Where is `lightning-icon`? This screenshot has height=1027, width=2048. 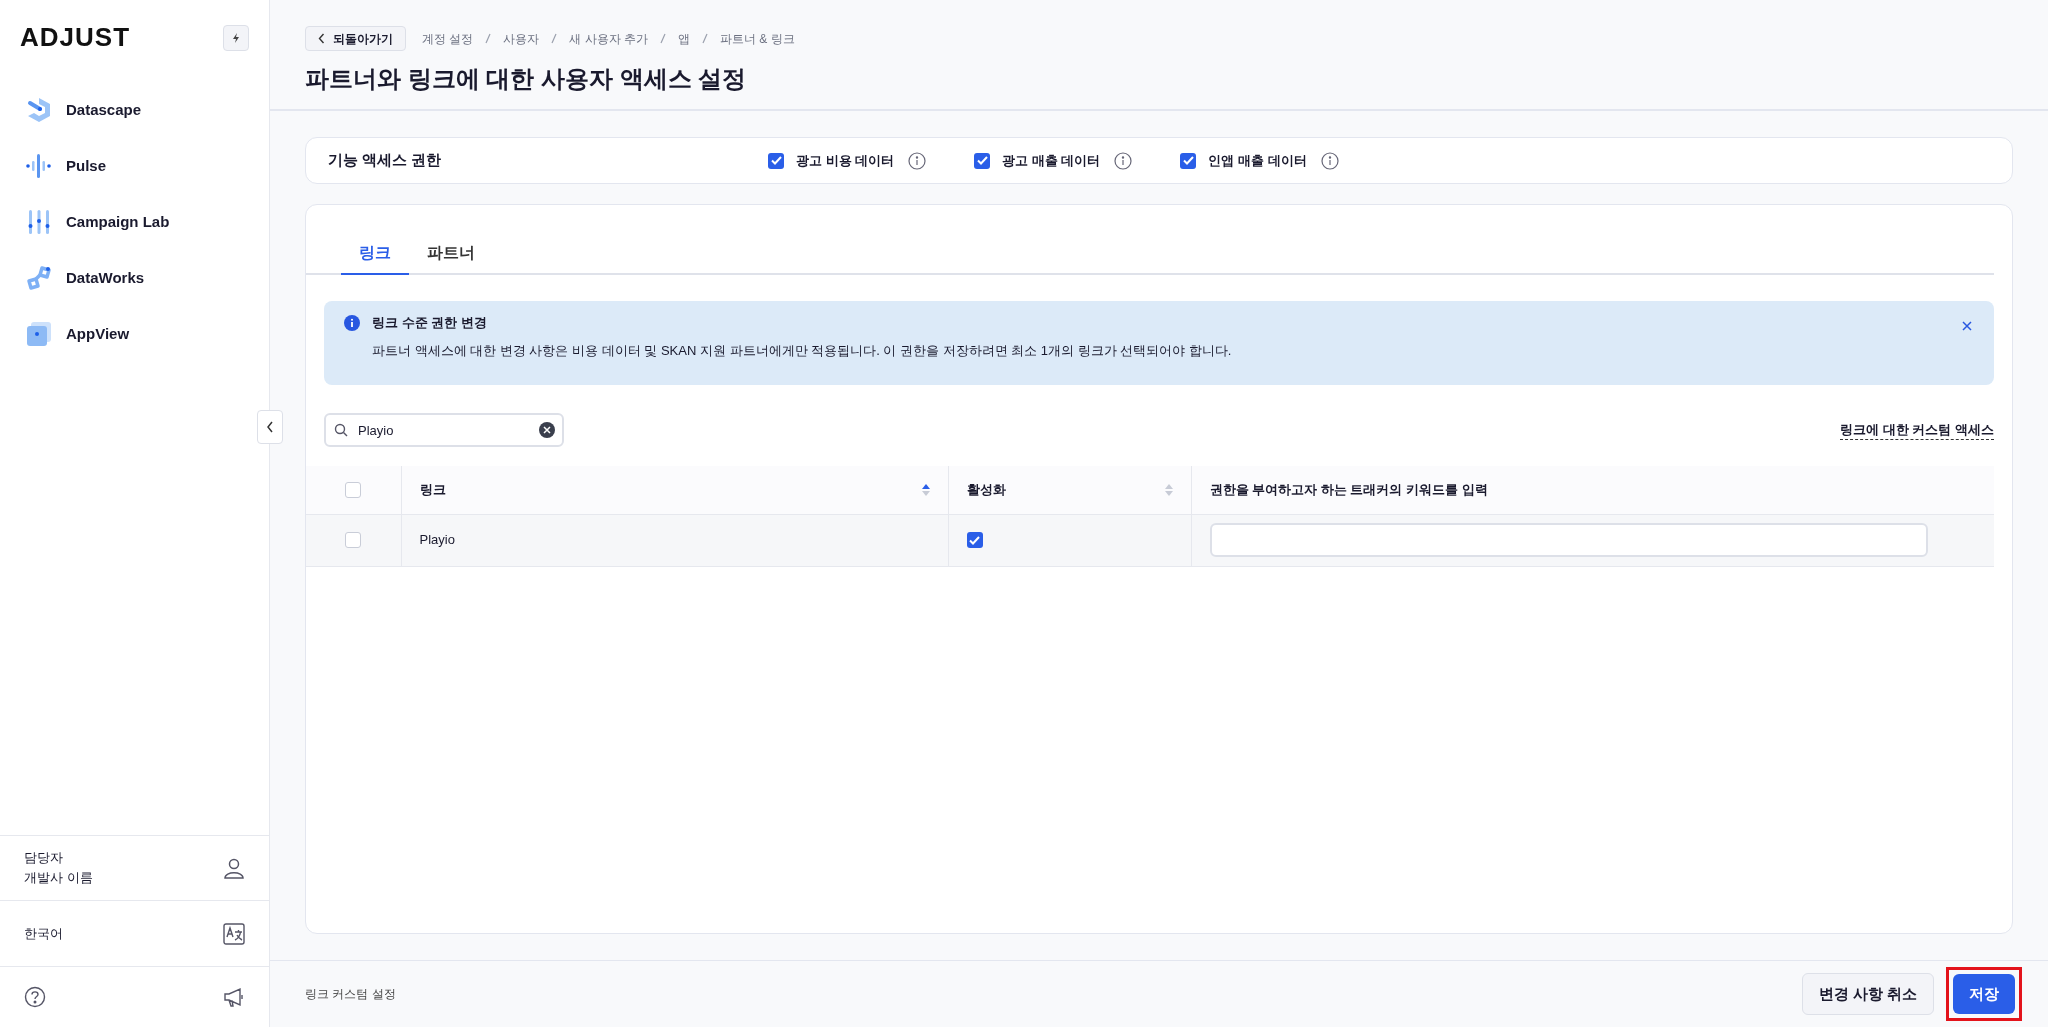 lightning-icon is located at coordinates (236, 37).